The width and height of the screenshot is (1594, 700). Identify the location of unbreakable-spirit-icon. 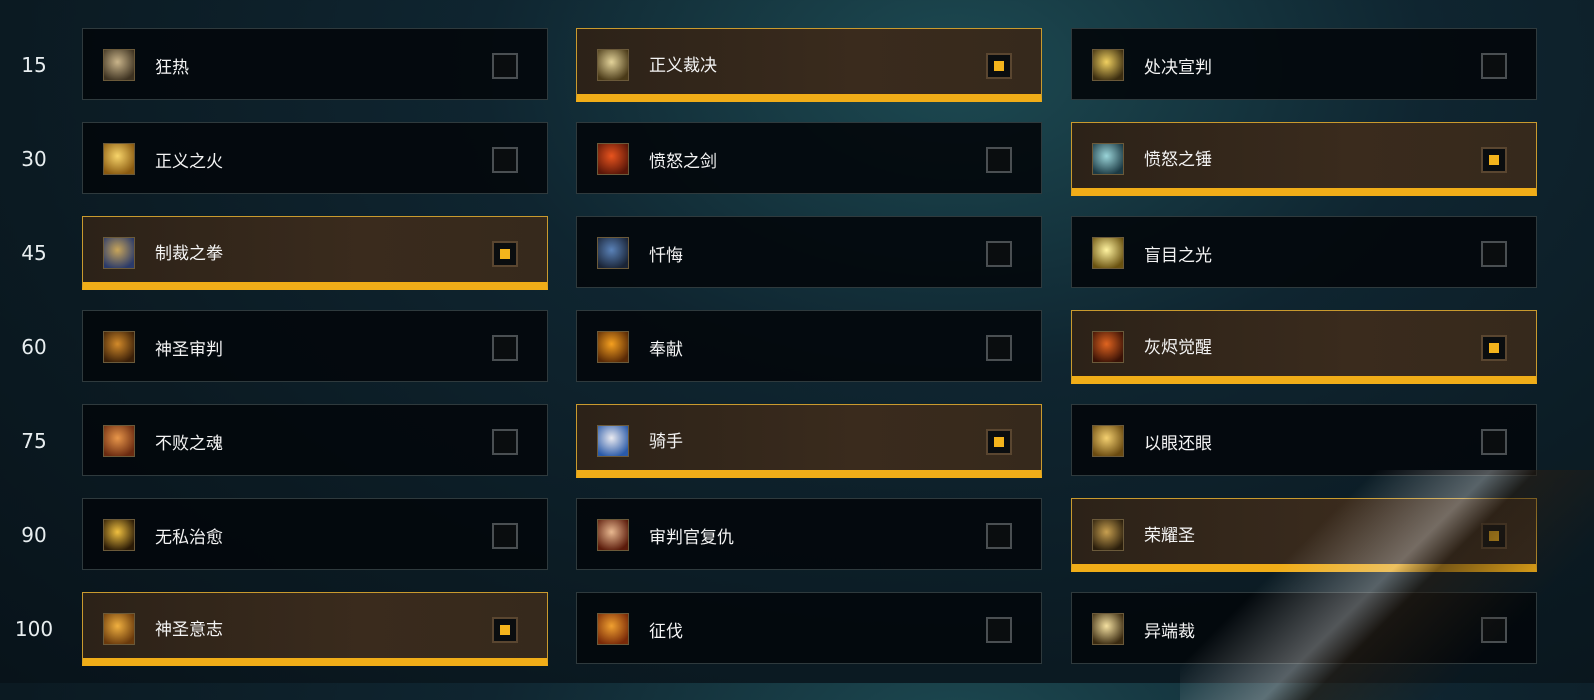
(119, 441).